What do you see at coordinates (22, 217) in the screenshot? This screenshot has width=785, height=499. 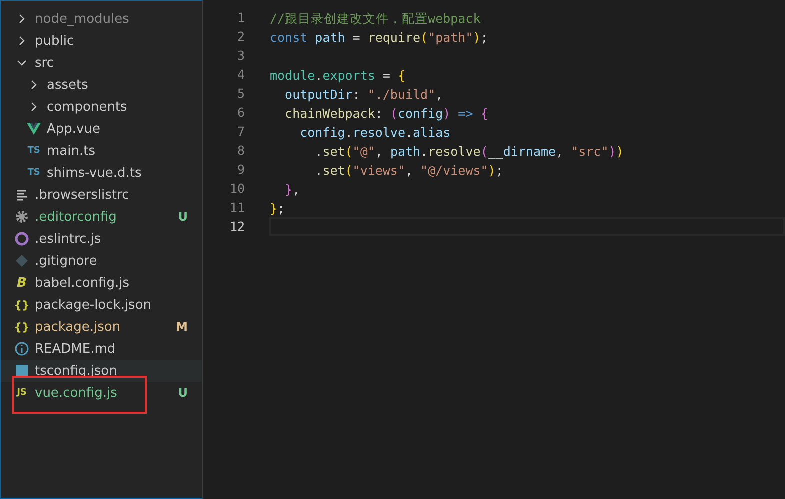 I see `gear-icon` at bounding box center [22, 217].